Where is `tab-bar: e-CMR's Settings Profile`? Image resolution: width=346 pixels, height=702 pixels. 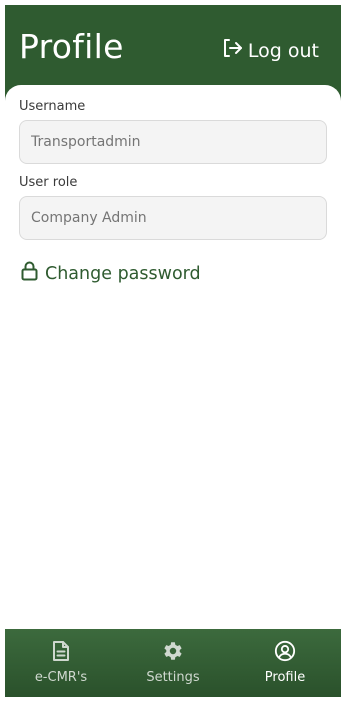 tab-bar: e-CMR's Settings Profile is located at coordinates (173, 663).